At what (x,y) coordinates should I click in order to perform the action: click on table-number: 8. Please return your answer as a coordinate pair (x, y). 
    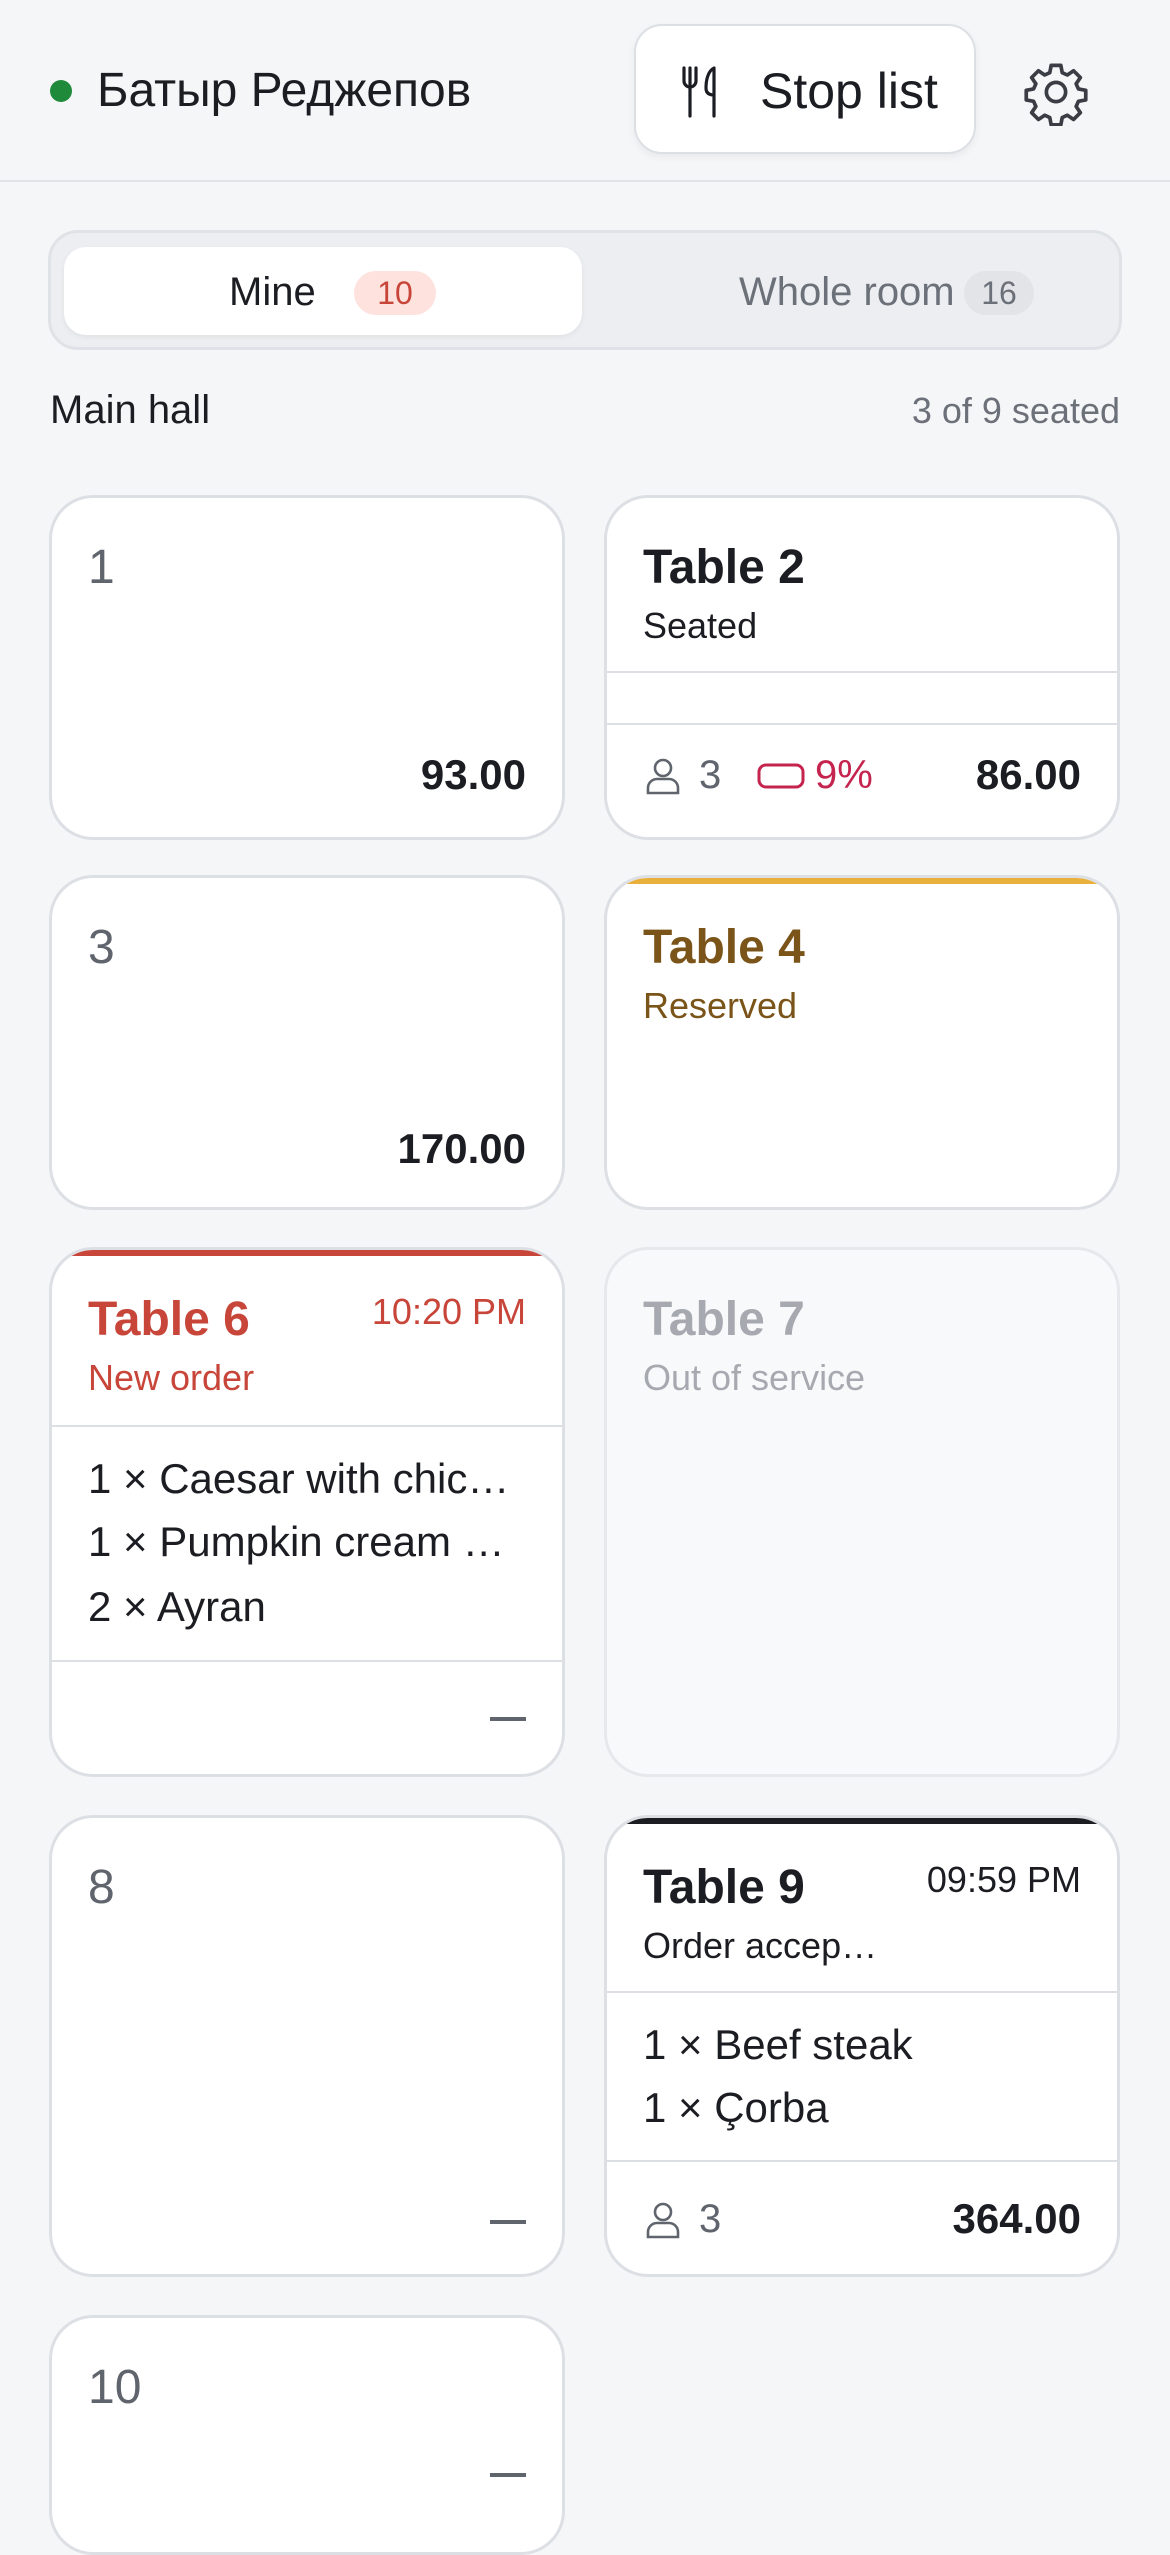
    Looking at the image, I should click on (101, 1887).